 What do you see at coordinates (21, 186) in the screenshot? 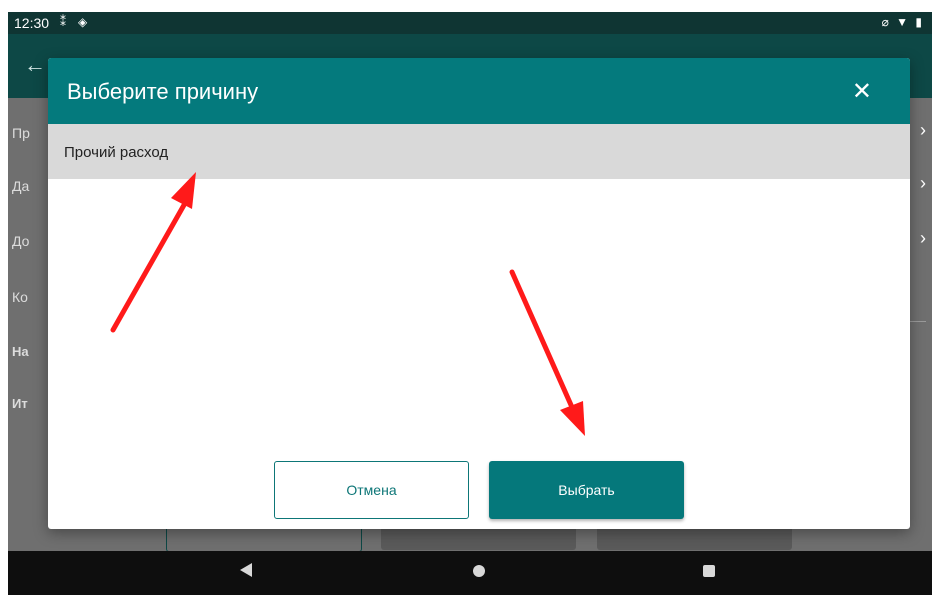
I see `bg-row-label: Да` at bounding box center [21, 186].